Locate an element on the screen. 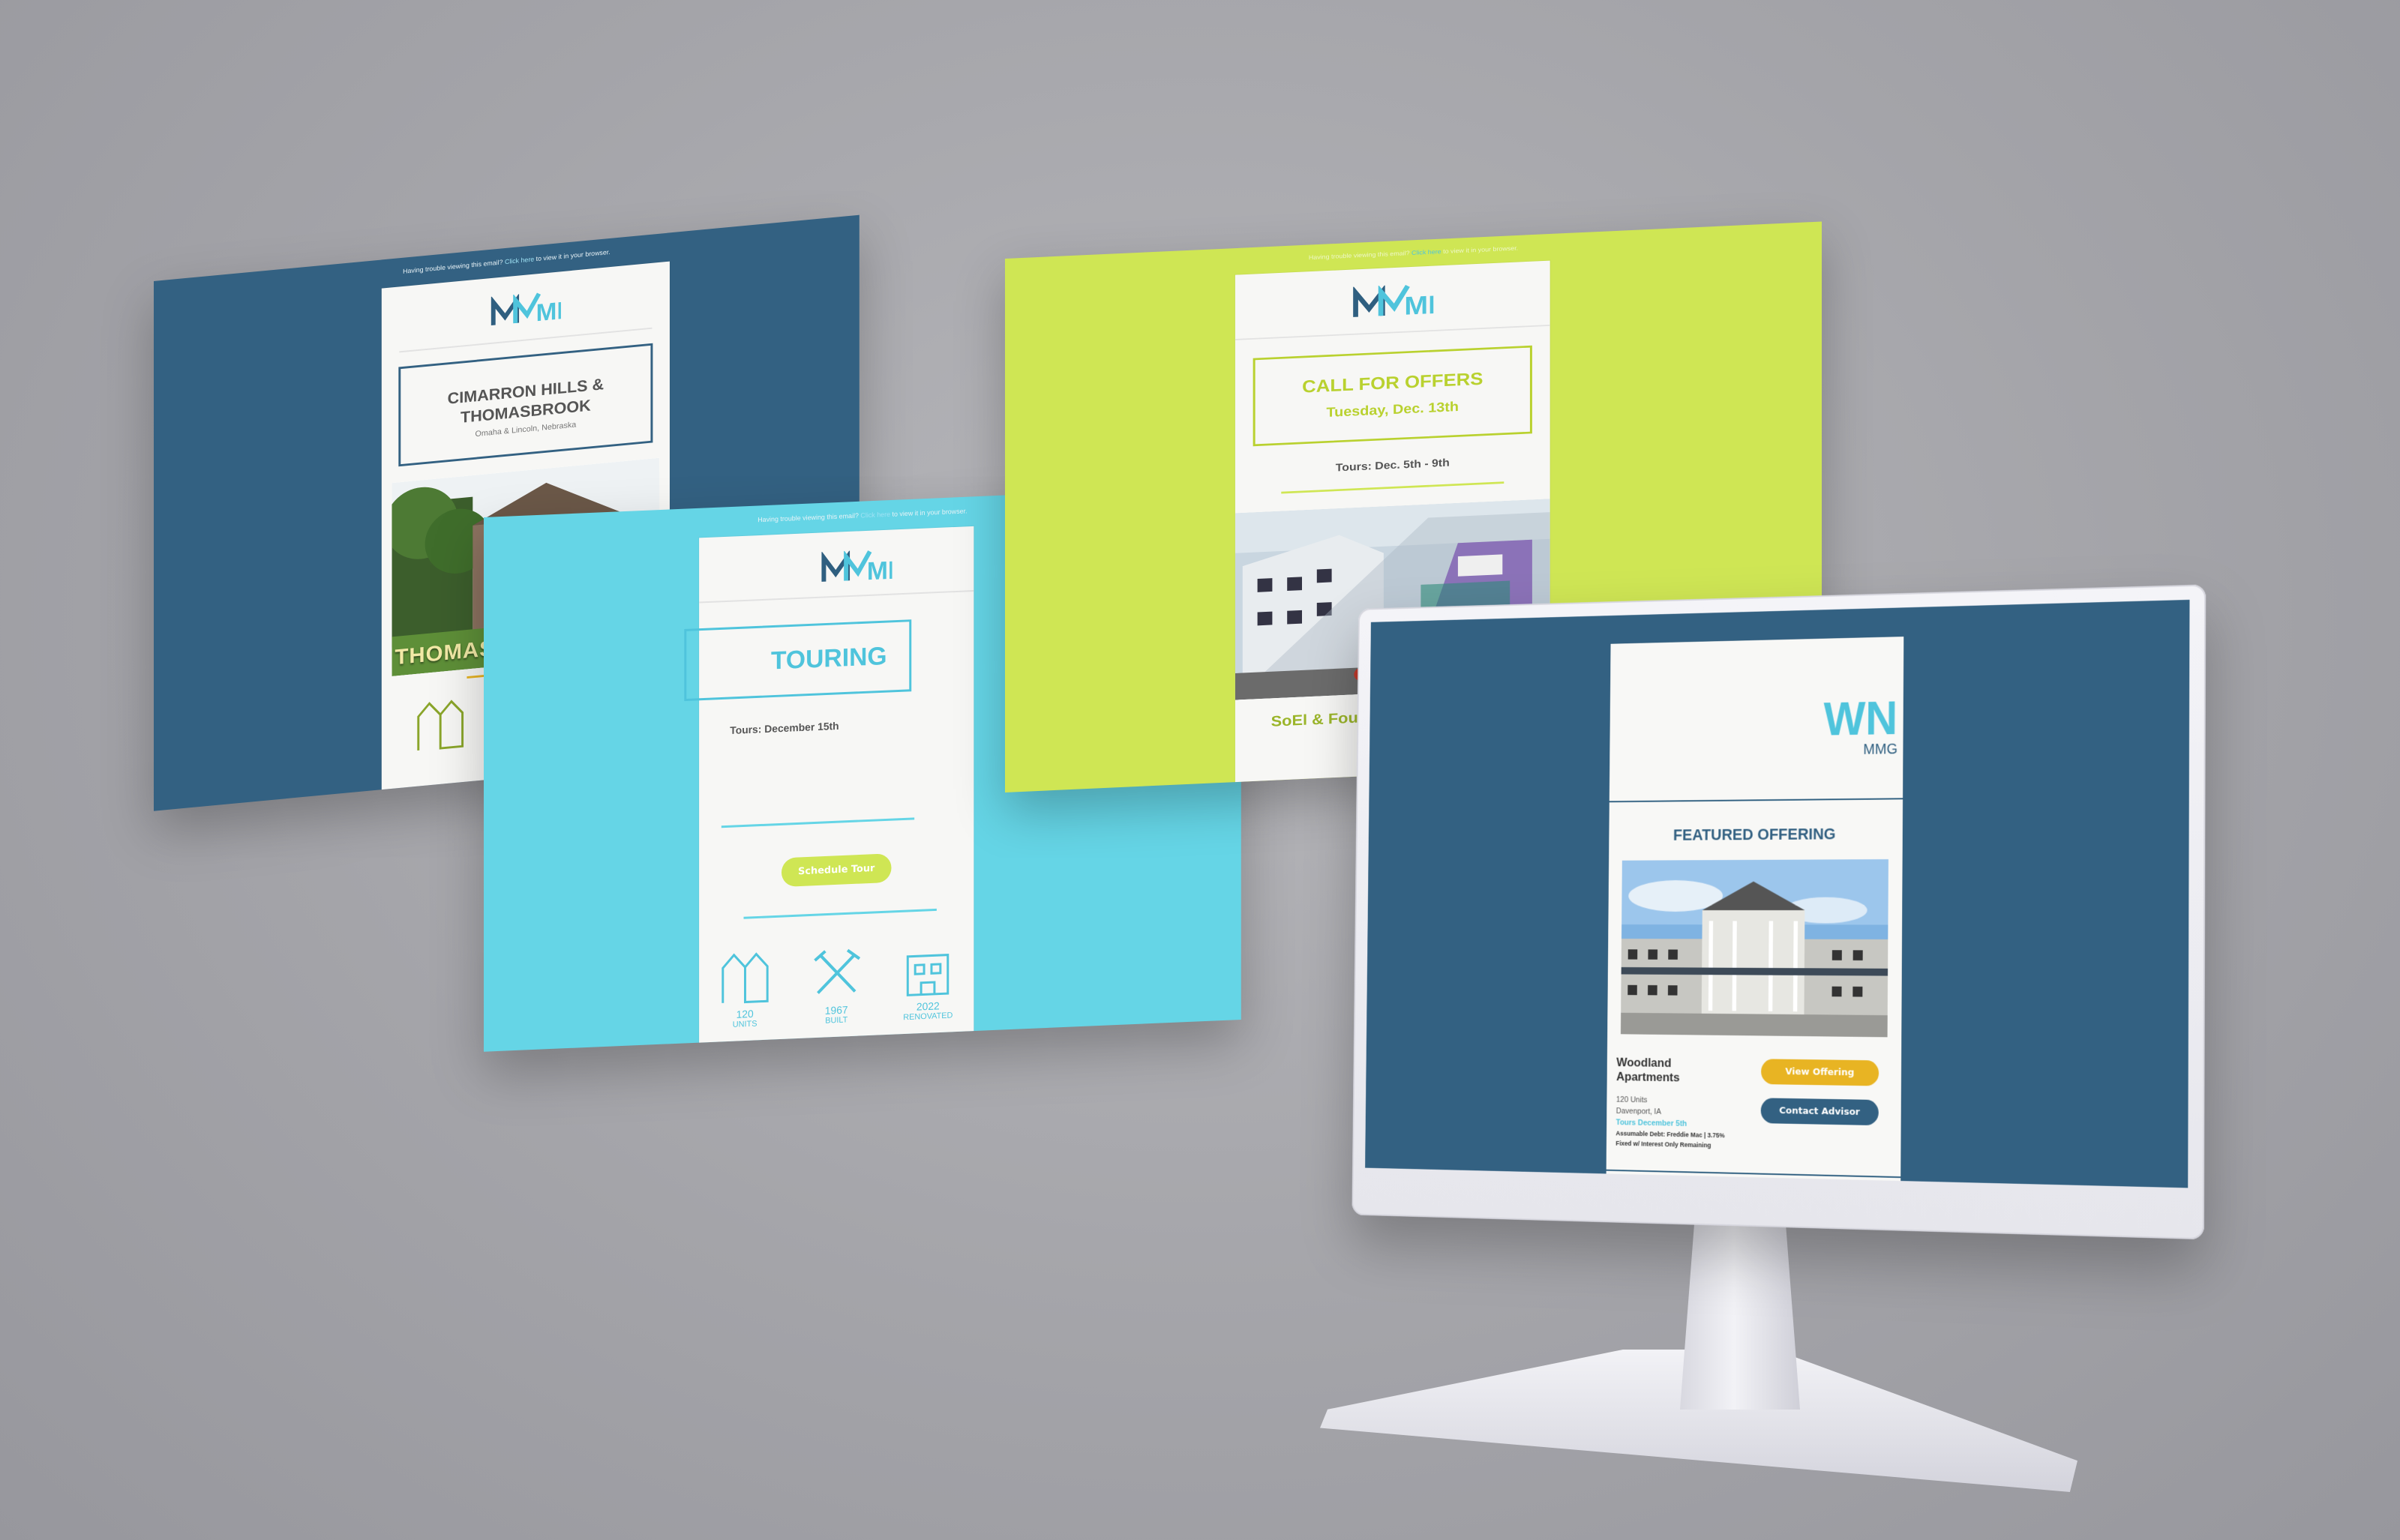  property-city: Davenport, IA is located at coordinates (1638, 1111).